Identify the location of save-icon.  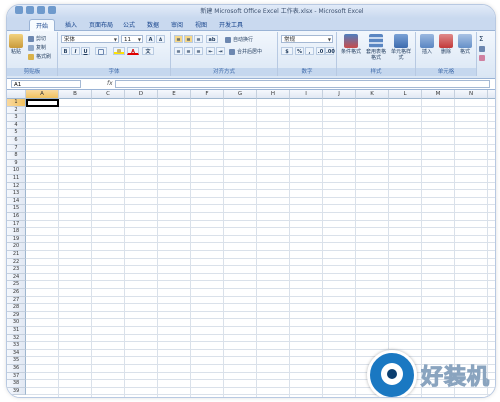
(30, 10).